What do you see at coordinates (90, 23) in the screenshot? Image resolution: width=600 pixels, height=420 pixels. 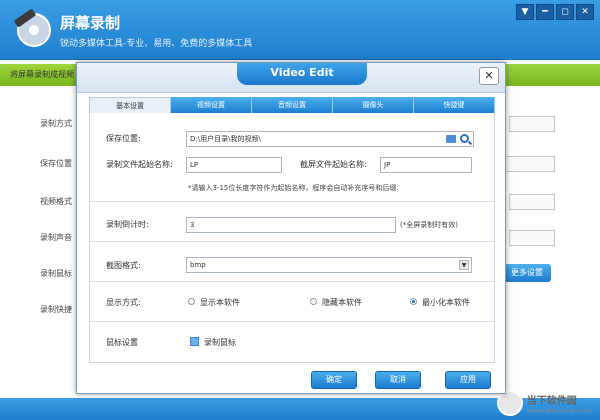 I see `app-title: 屏幕录制` at bounding box center [90, 23].